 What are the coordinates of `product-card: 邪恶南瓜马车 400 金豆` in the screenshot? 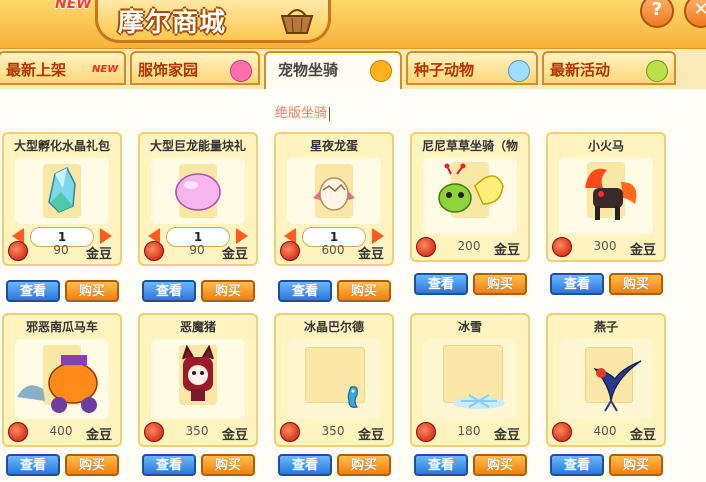 It's located at (62, 380).